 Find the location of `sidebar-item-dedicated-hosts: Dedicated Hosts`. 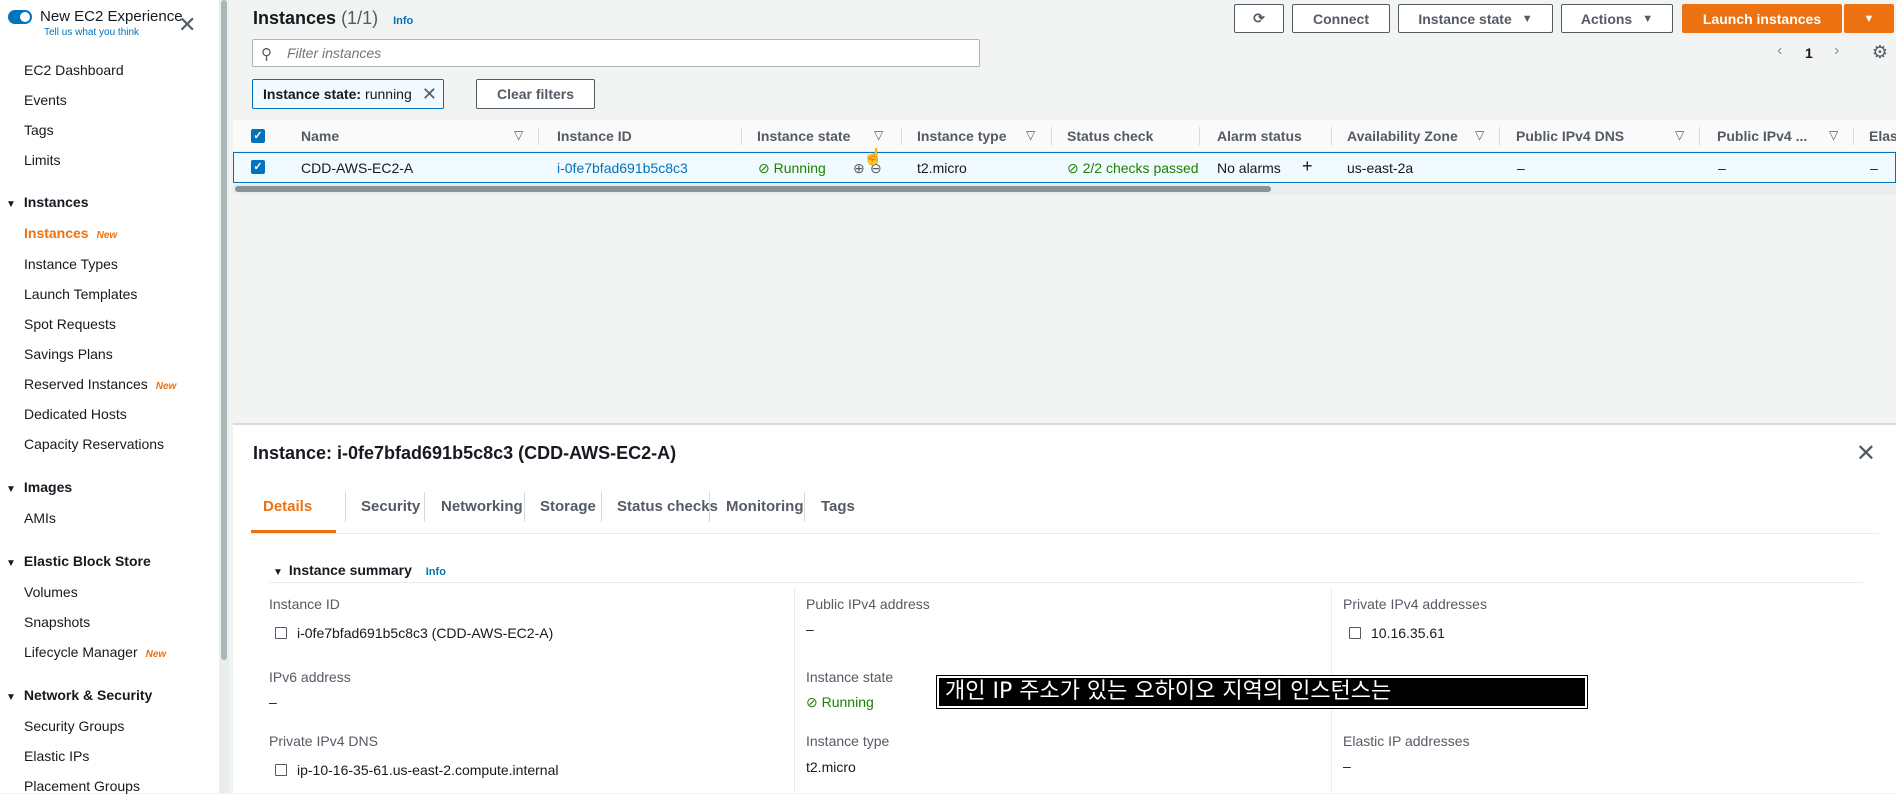

sidebar-item-dedicated-hosts: Dedicated Hosts is located at coordinates (75, 414).